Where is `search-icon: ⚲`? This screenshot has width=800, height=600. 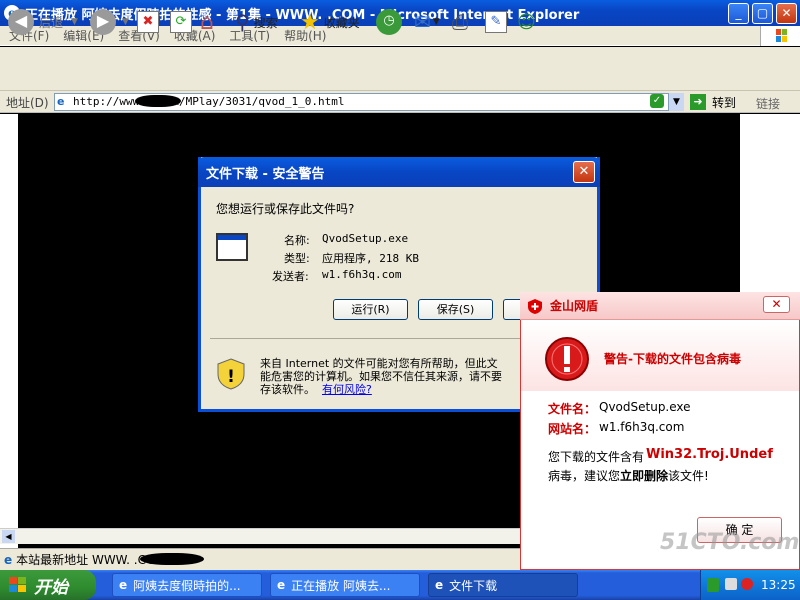
search-icon: ⚲ is located at coordinates (242, 22).